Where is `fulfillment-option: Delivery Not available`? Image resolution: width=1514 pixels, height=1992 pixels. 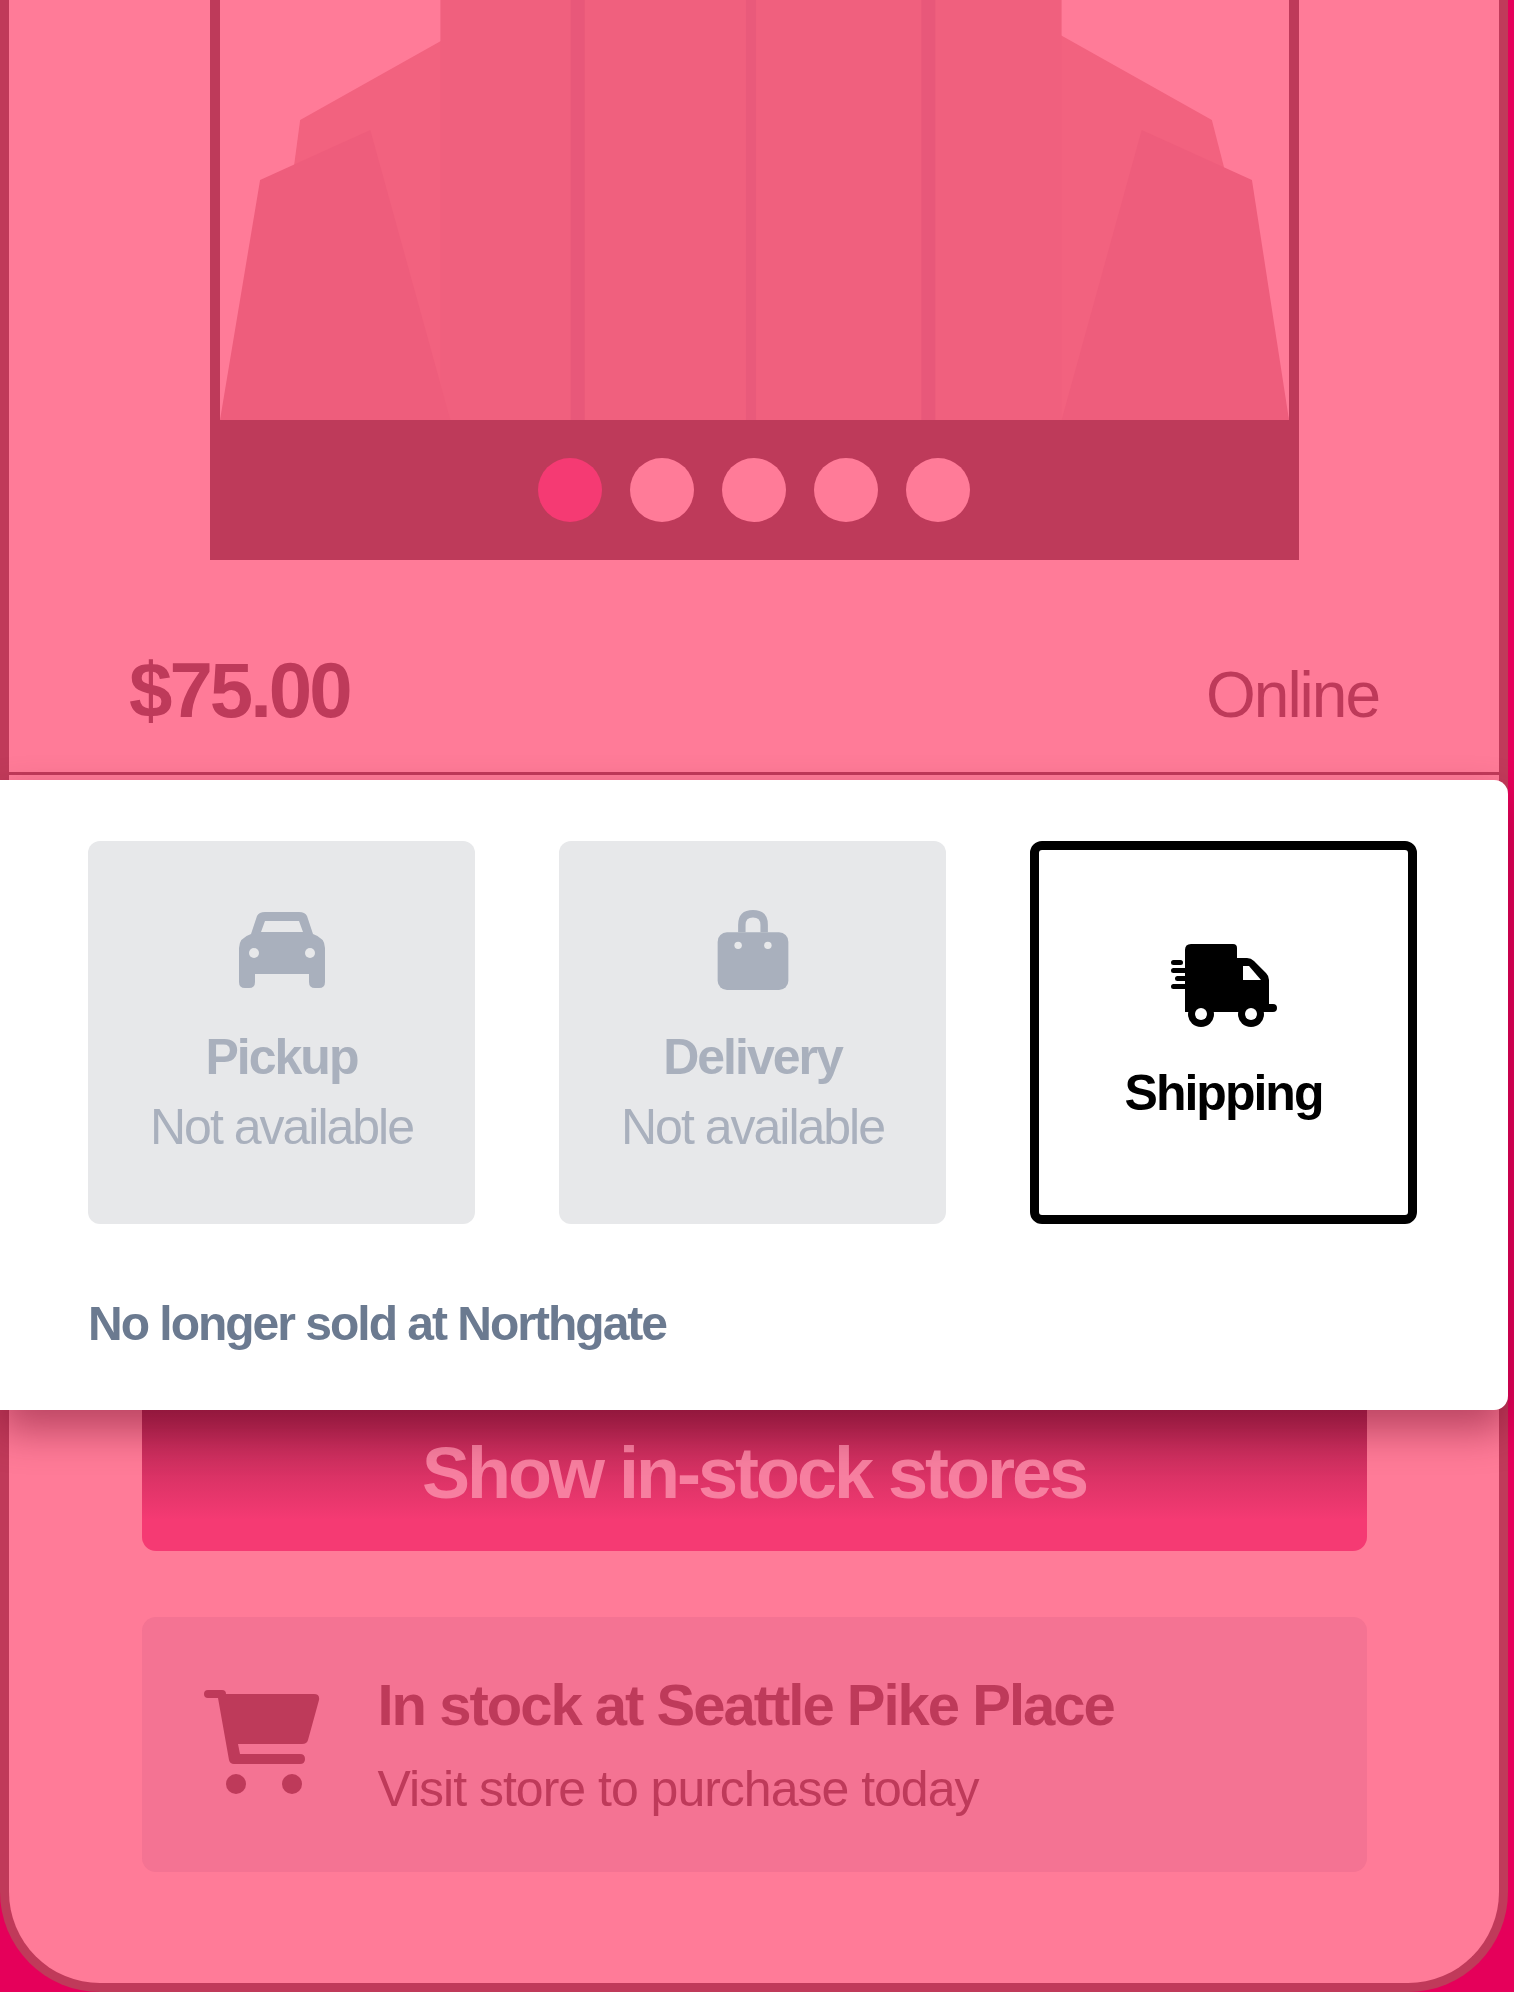 fulfillment-option: Delivery Not available is located at coordinates (752, 1032).